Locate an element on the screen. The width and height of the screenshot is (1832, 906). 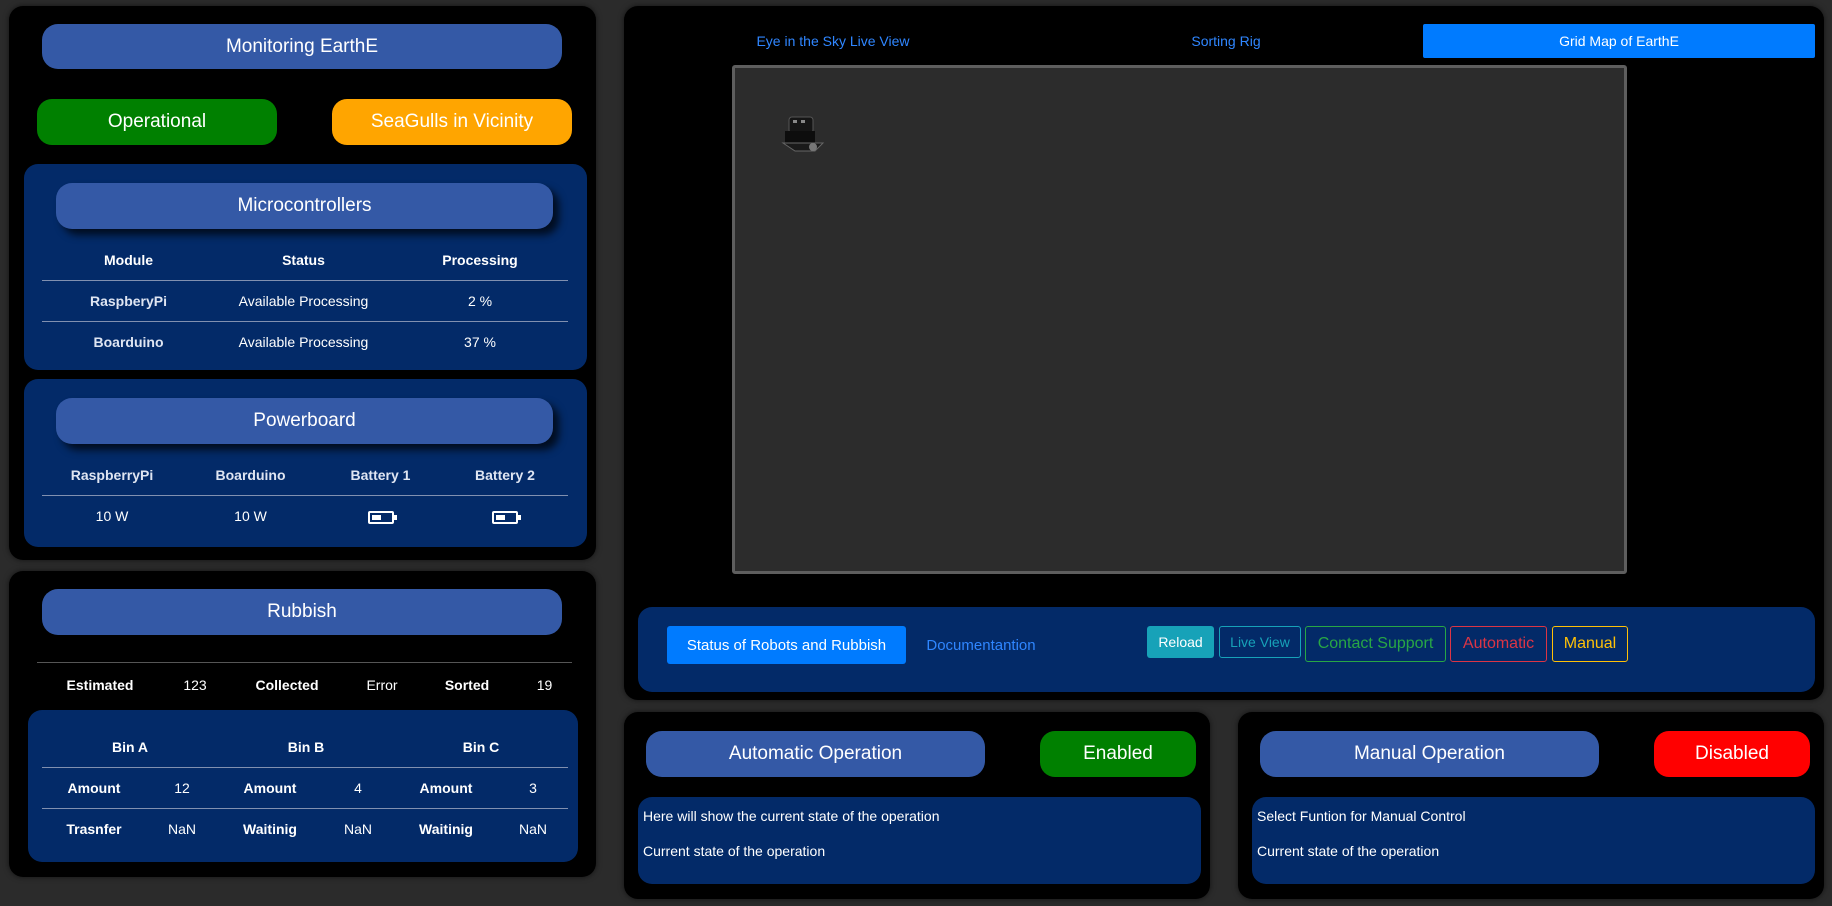
table-row: Trasnfer NaN Waitinig NaN Waitinig NaN is located at coordinates (305, 828).